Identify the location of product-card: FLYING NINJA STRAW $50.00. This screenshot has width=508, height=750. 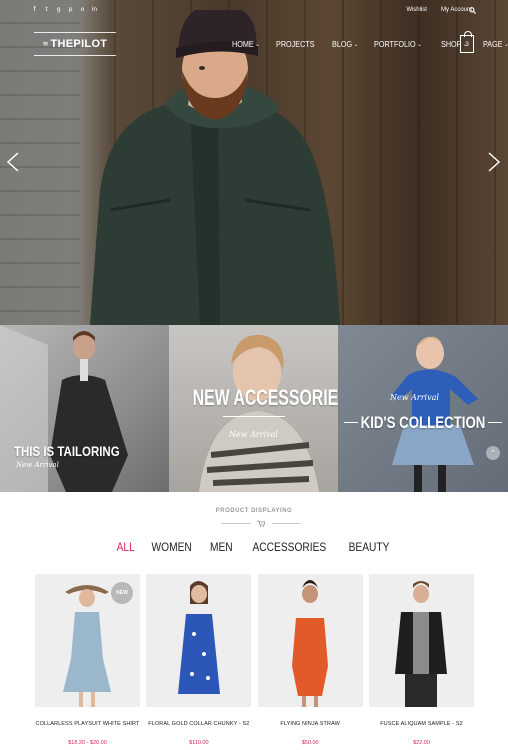
(310, 660).